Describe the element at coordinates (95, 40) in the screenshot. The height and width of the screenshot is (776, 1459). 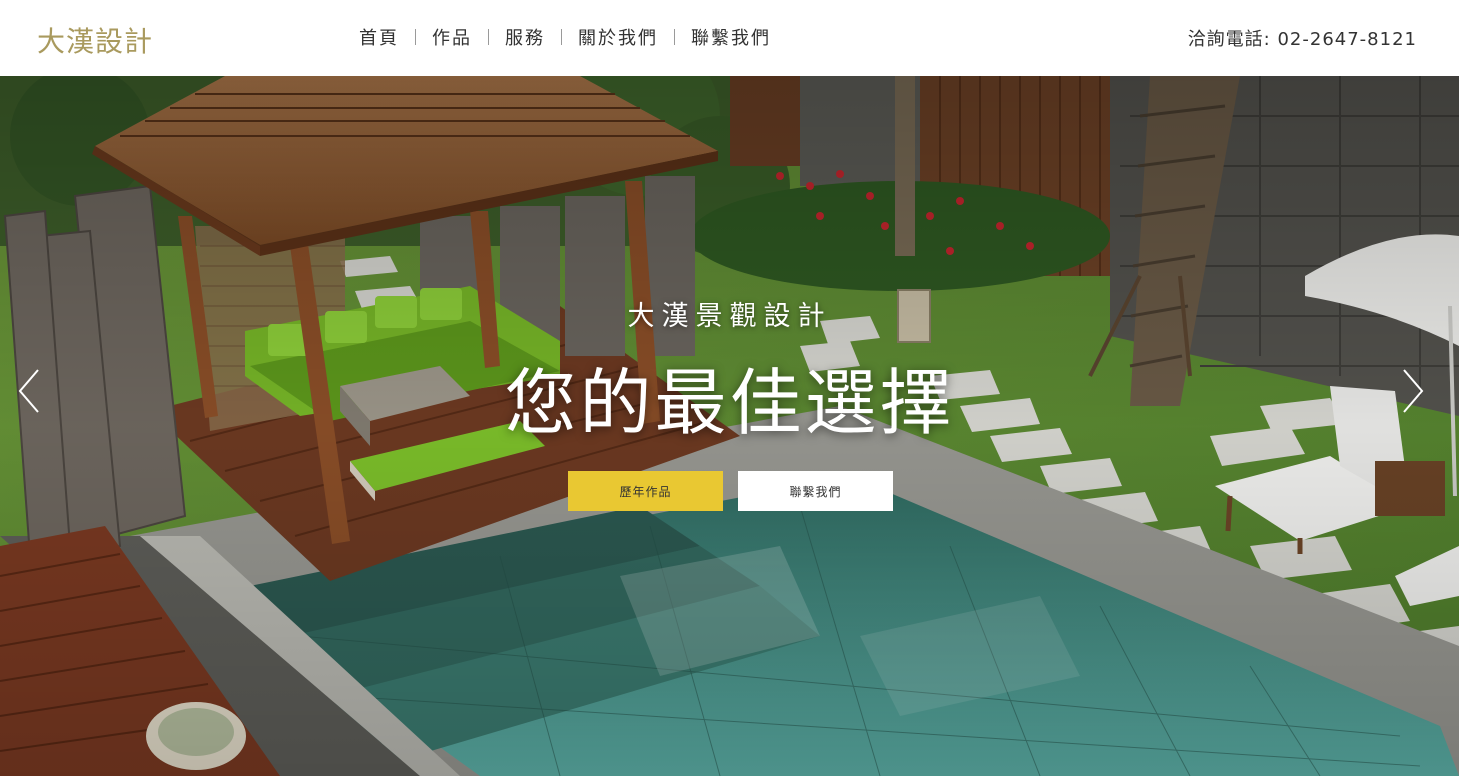
I see `site-logo: 大漢設計` at that location.